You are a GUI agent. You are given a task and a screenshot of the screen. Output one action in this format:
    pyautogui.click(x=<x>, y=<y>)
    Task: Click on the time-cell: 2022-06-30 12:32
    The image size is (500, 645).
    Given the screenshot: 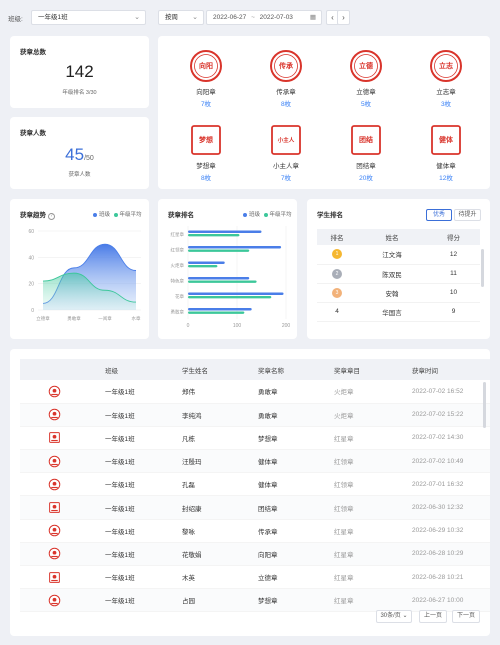 What is the action you would take?
    pyautogui.click(x=451, y=507)
    